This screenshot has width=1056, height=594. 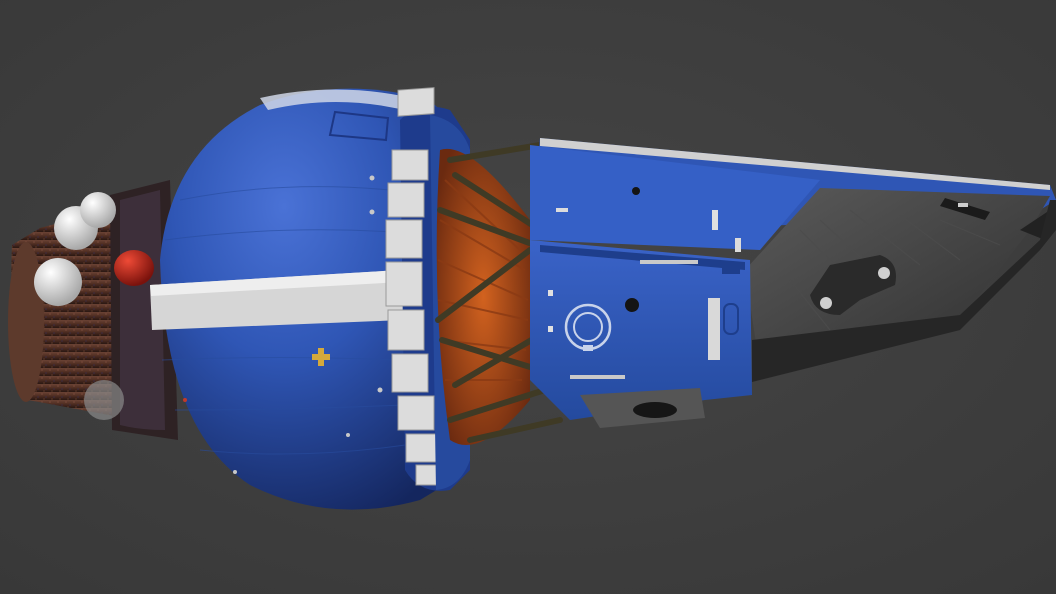 What do you see at coordinates (714, 329) in the screenshot?
I see `access-hatch` at bounding box center [714, 329].